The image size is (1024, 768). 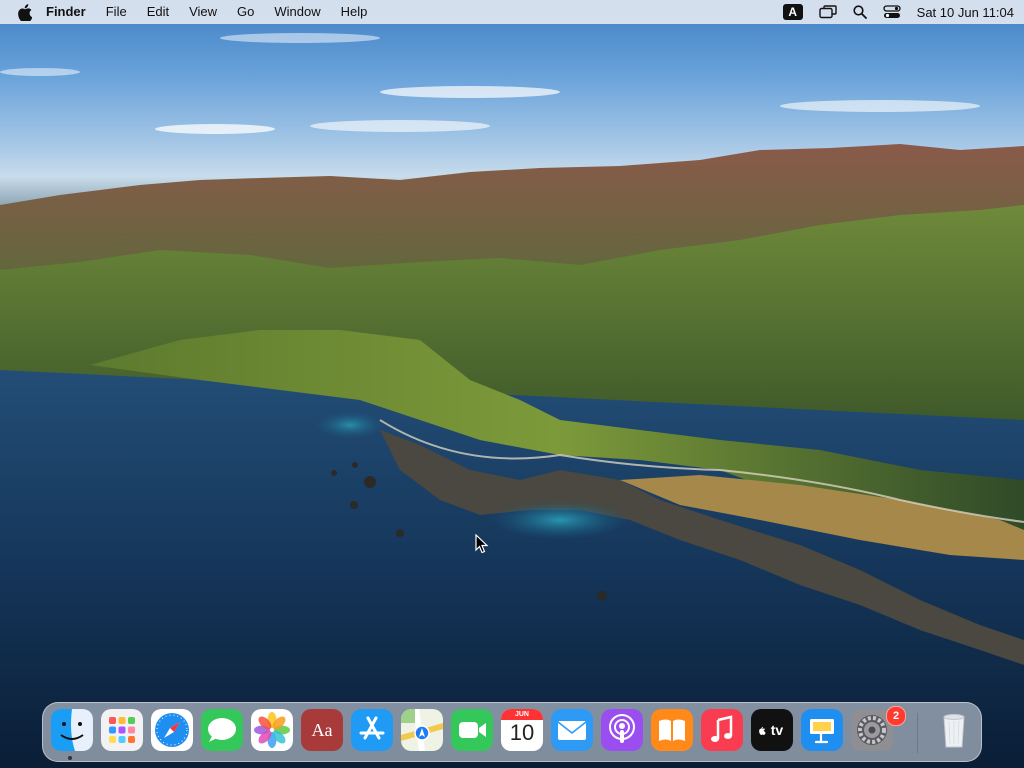 I want to click on app-menu-finder: Finder, so click(x=71, y=12).